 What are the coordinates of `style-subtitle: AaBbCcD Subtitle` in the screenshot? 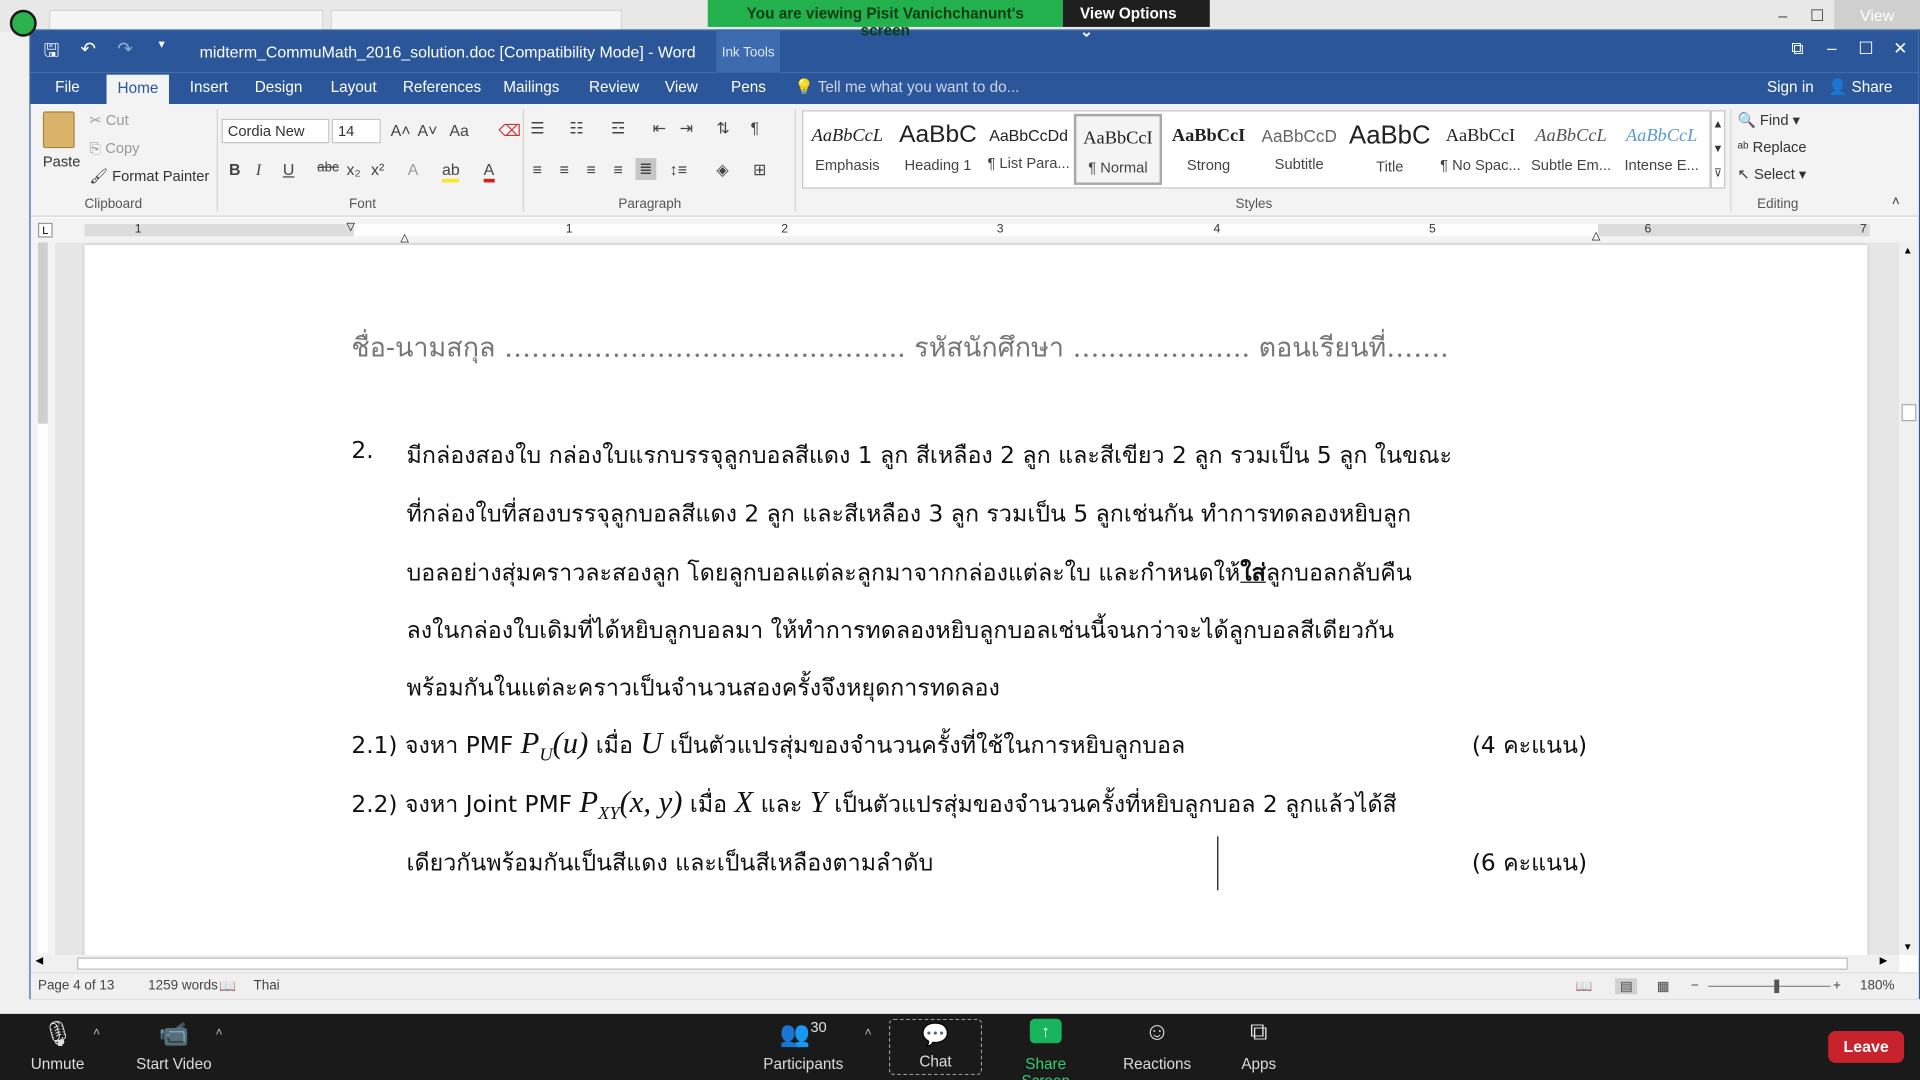 It's located at (1299, 149).